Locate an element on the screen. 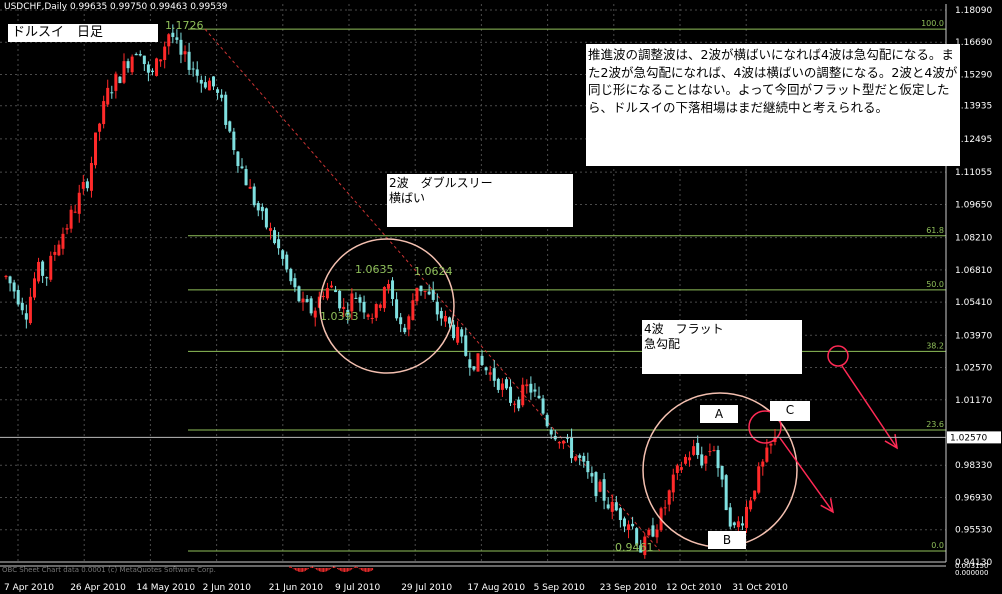  x-tick-label: 2 Jun 2010 is located at coordinates (227, 588).